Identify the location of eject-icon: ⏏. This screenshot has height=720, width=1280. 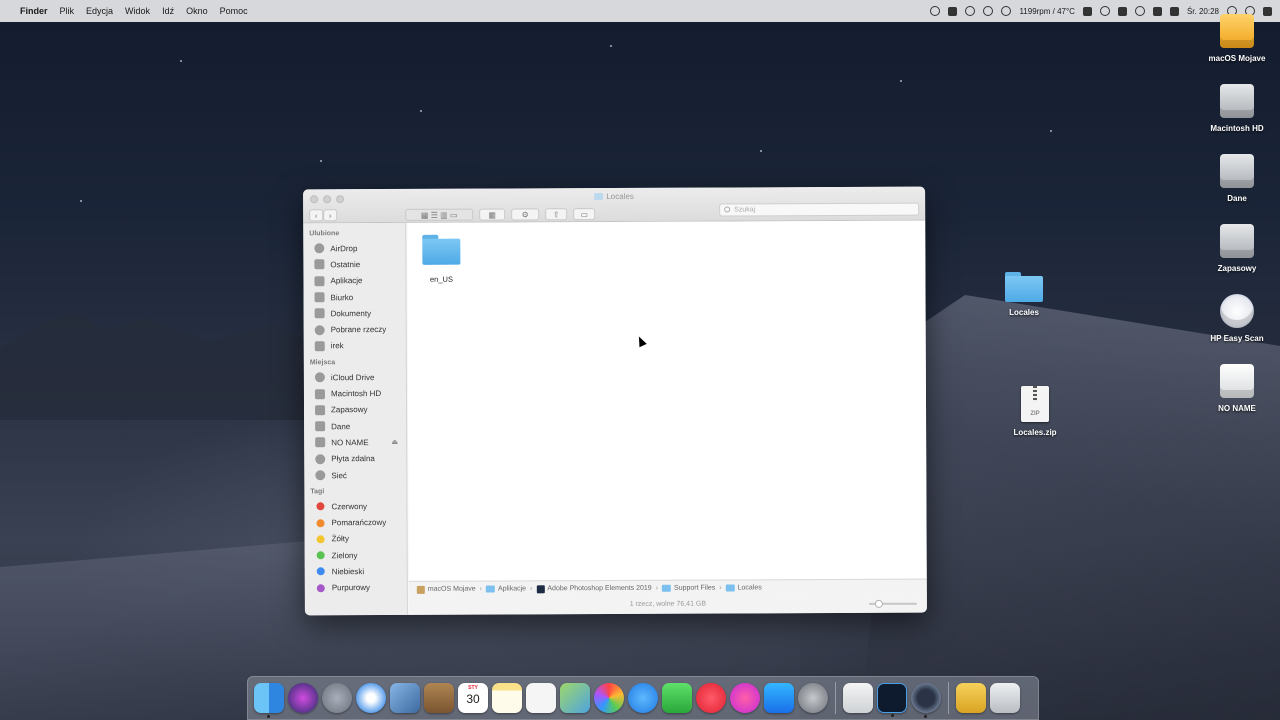
(395, 442).